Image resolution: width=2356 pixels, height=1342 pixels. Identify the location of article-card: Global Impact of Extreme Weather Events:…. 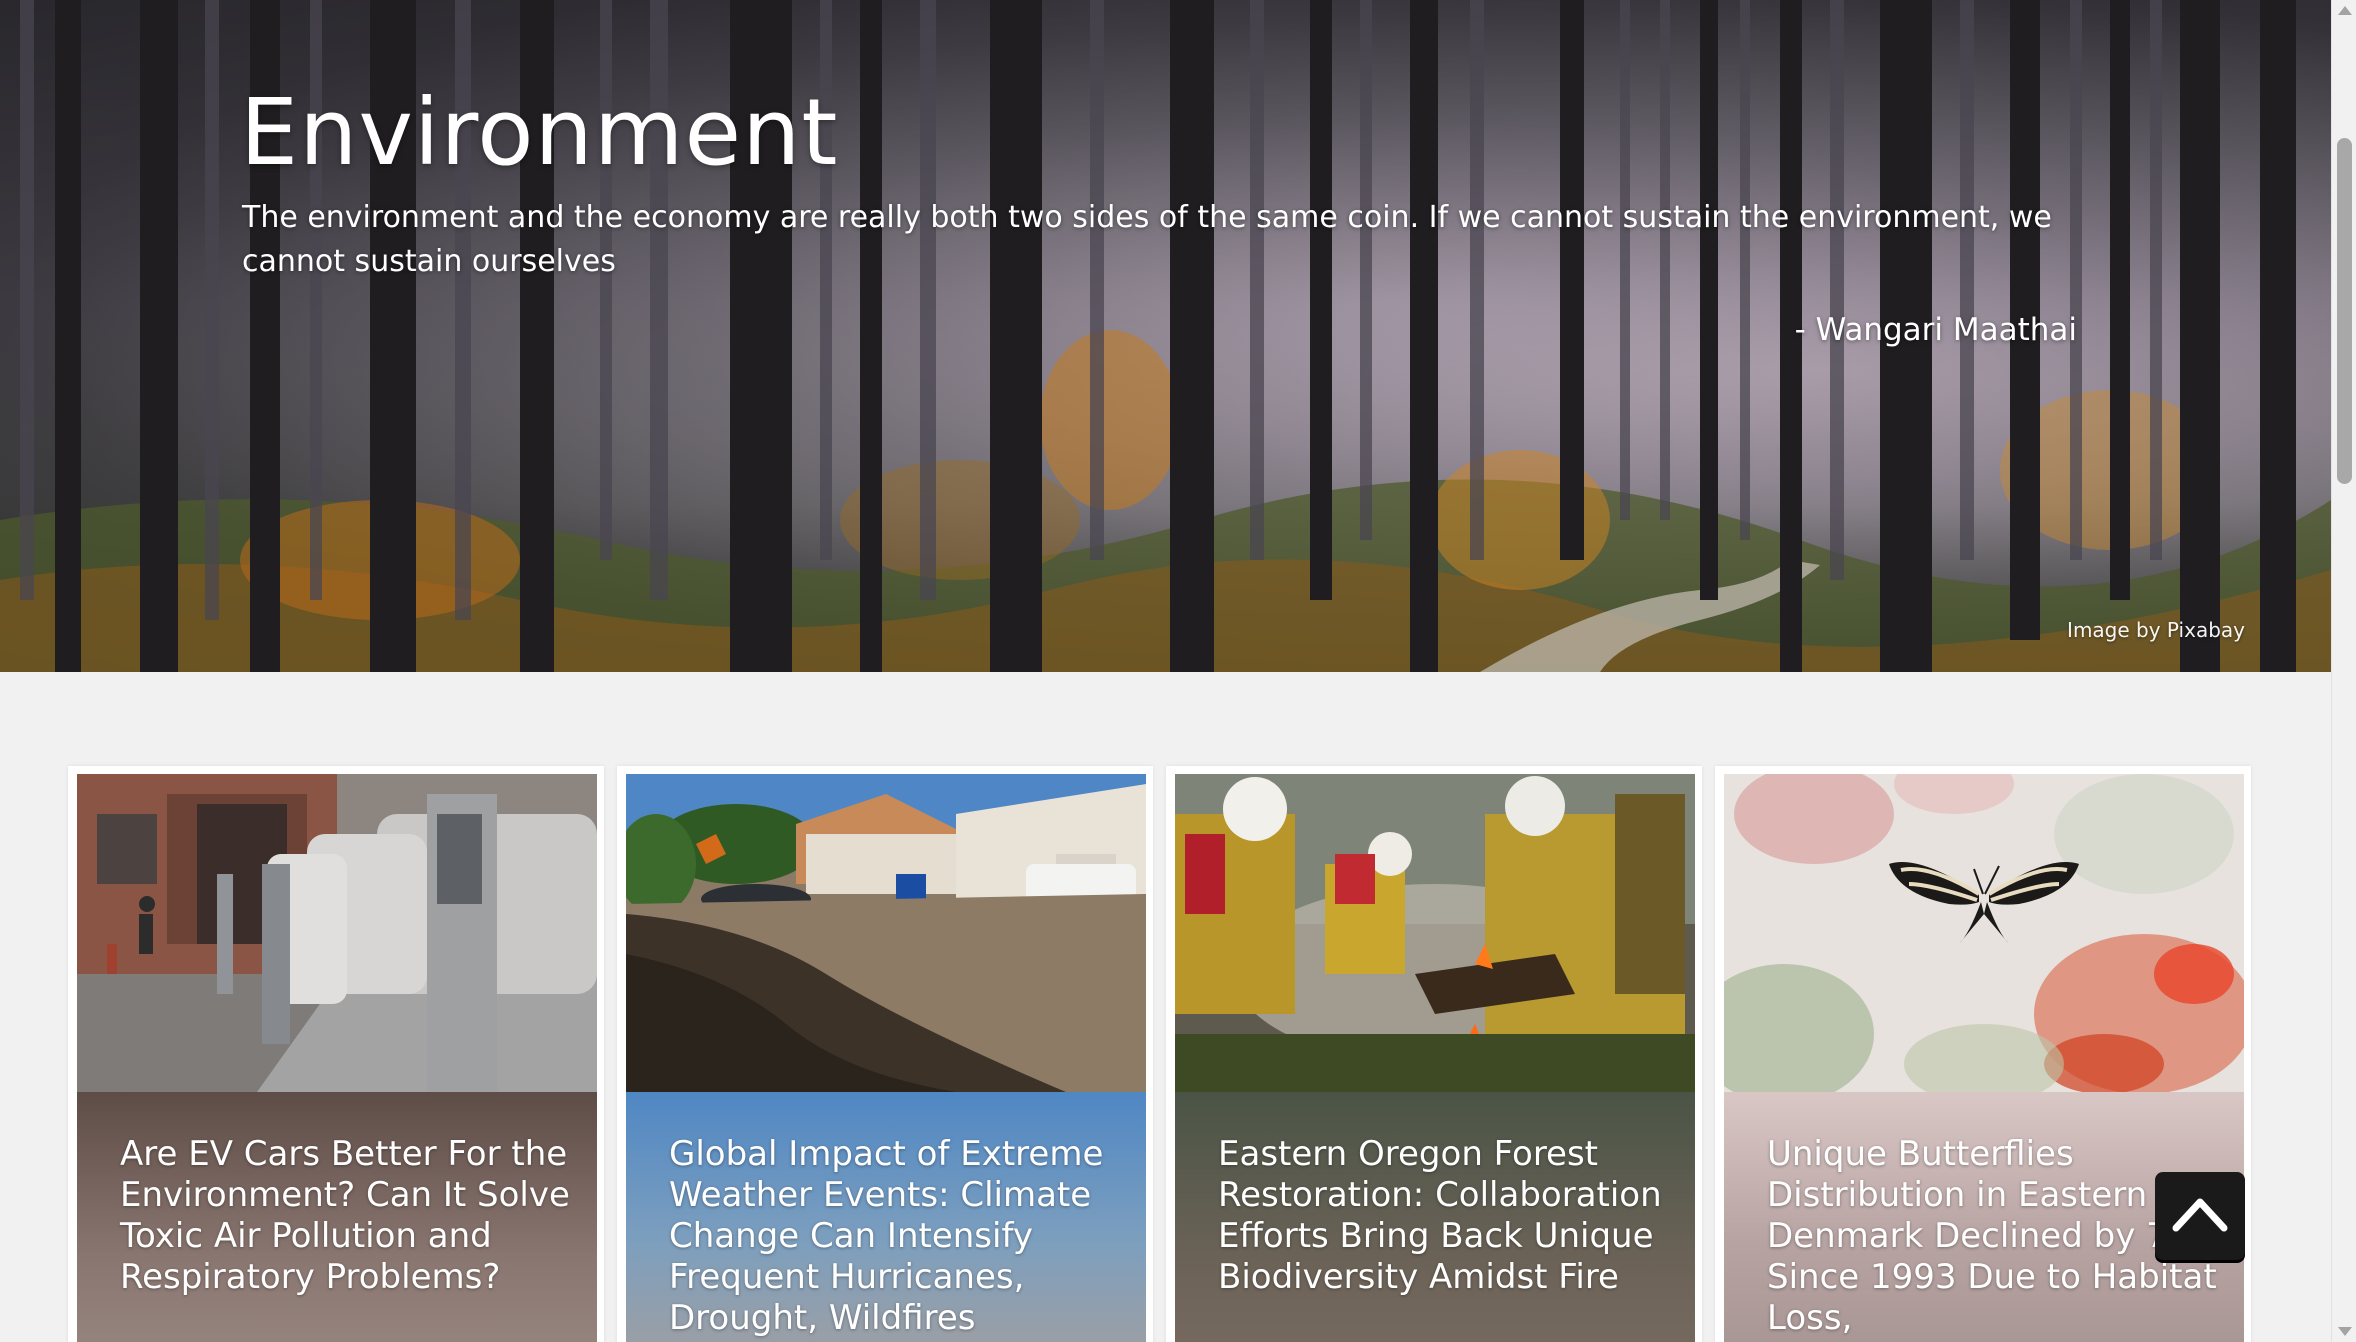
(885, 1054).